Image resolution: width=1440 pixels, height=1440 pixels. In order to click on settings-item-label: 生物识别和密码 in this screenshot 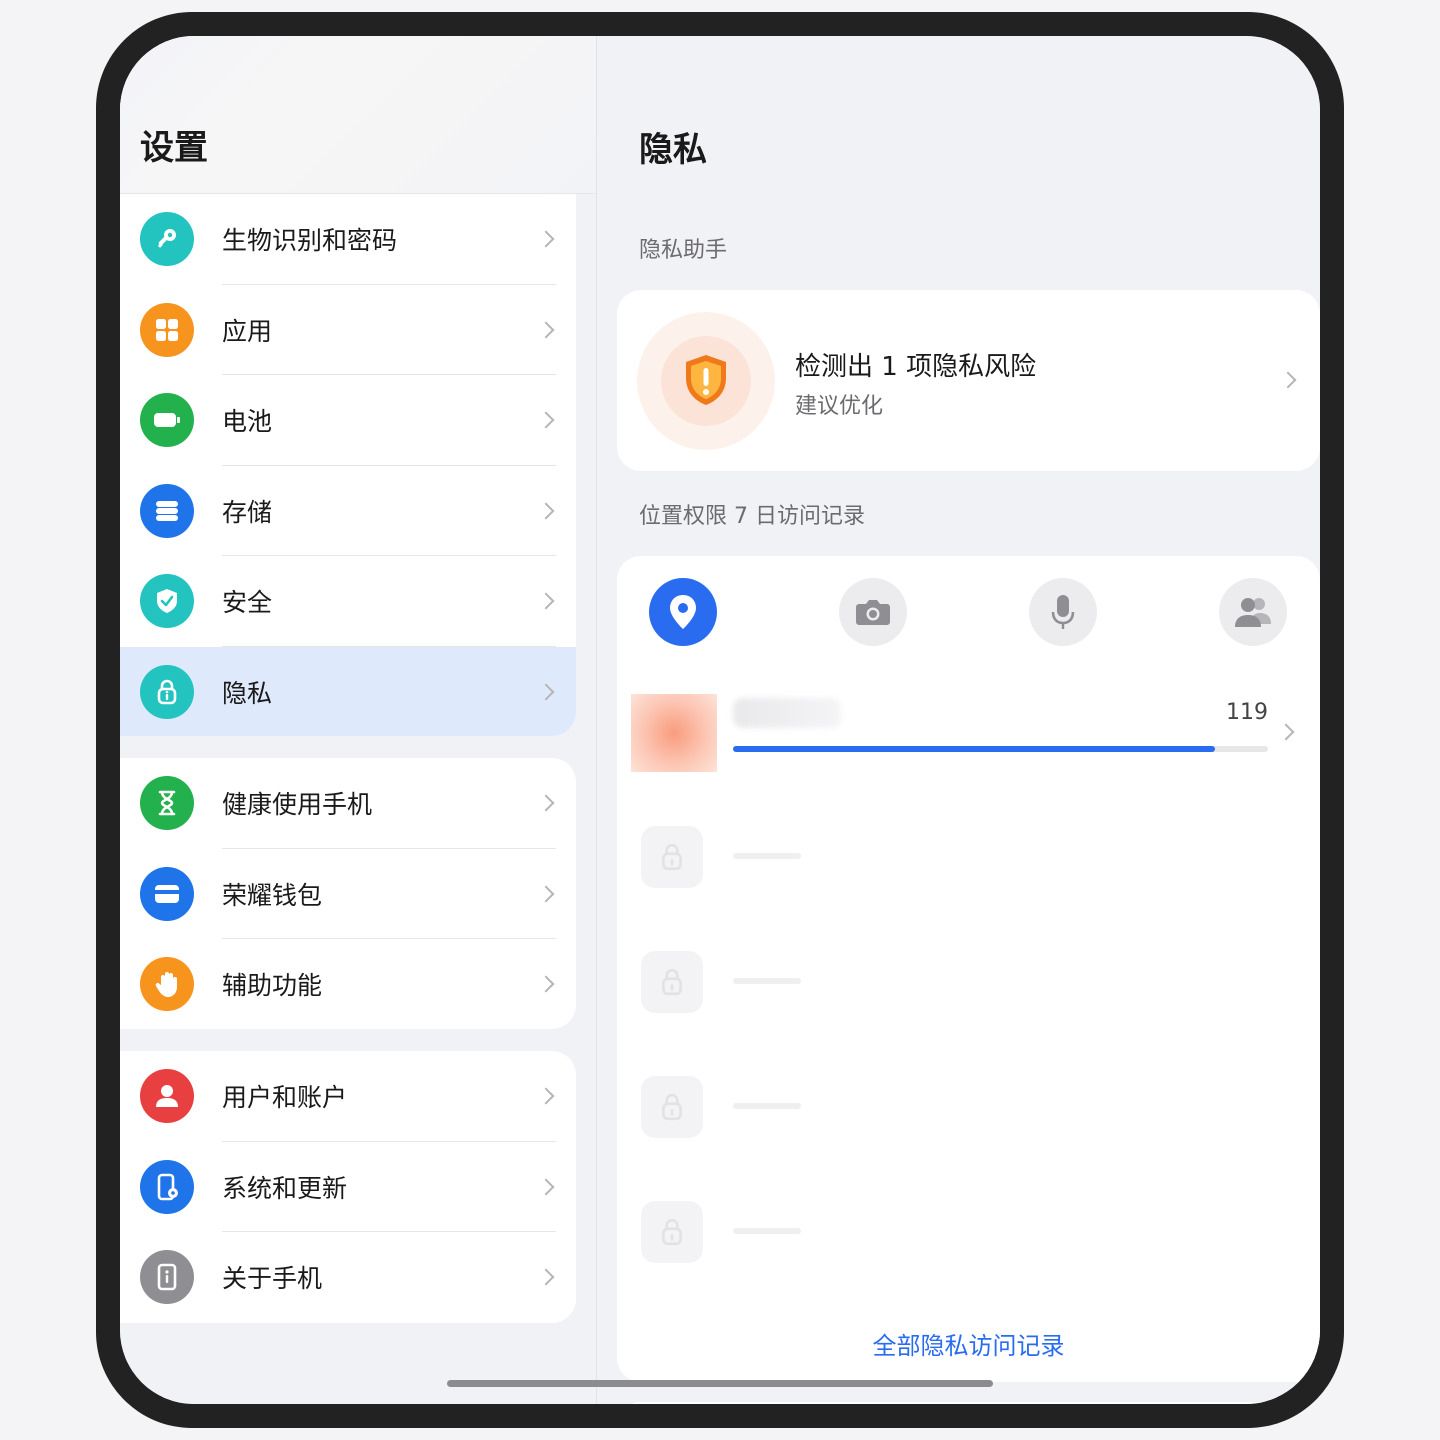, I will do `click(310, 241)`.